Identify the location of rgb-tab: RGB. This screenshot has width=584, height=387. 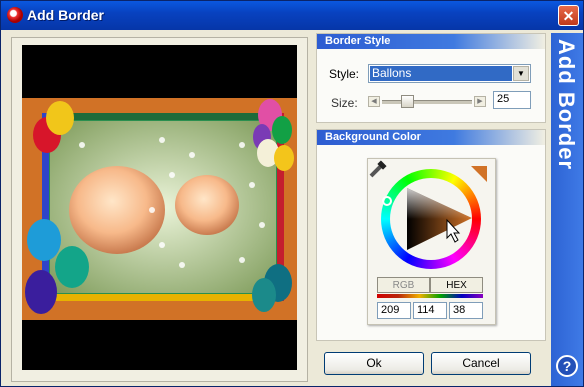
(403, 285).